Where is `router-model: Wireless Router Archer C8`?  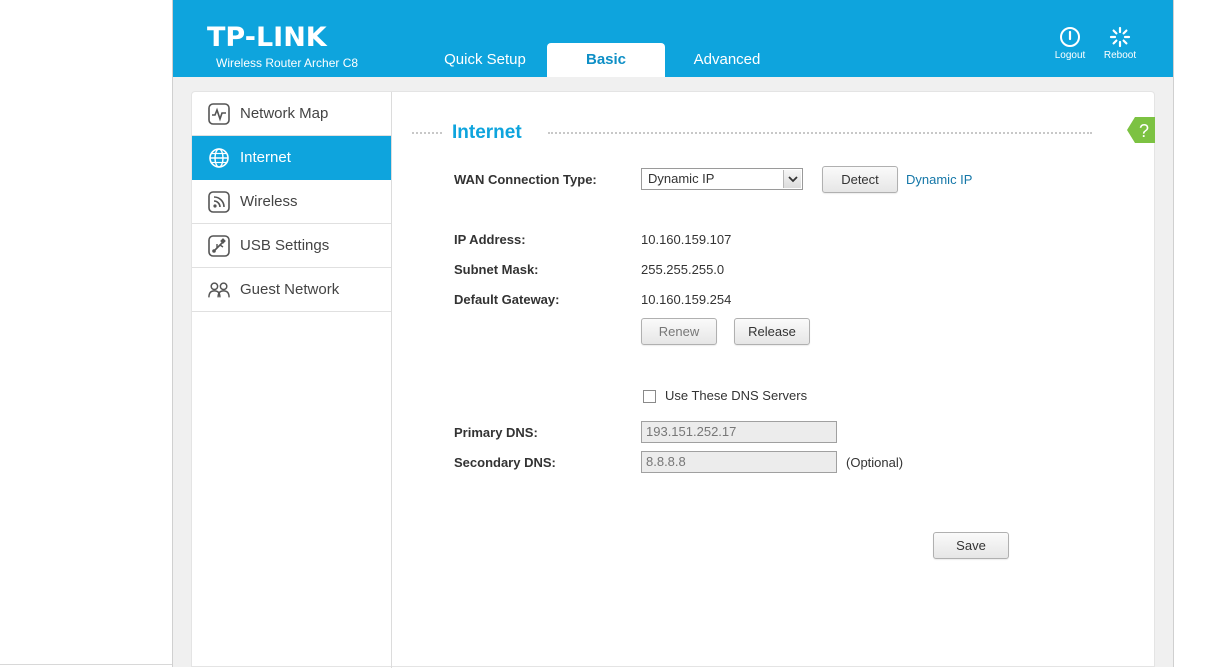
router-model: Wireless Router Archer C8 is located at coordinates (287, 63).